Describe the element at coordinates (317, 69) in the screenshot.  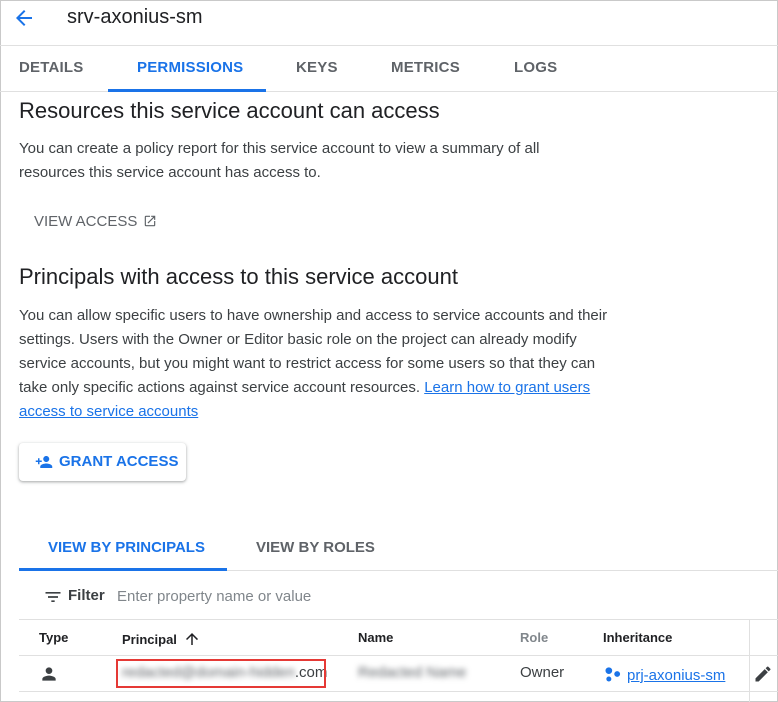
I see `tab-keys: KEYS` at that location.